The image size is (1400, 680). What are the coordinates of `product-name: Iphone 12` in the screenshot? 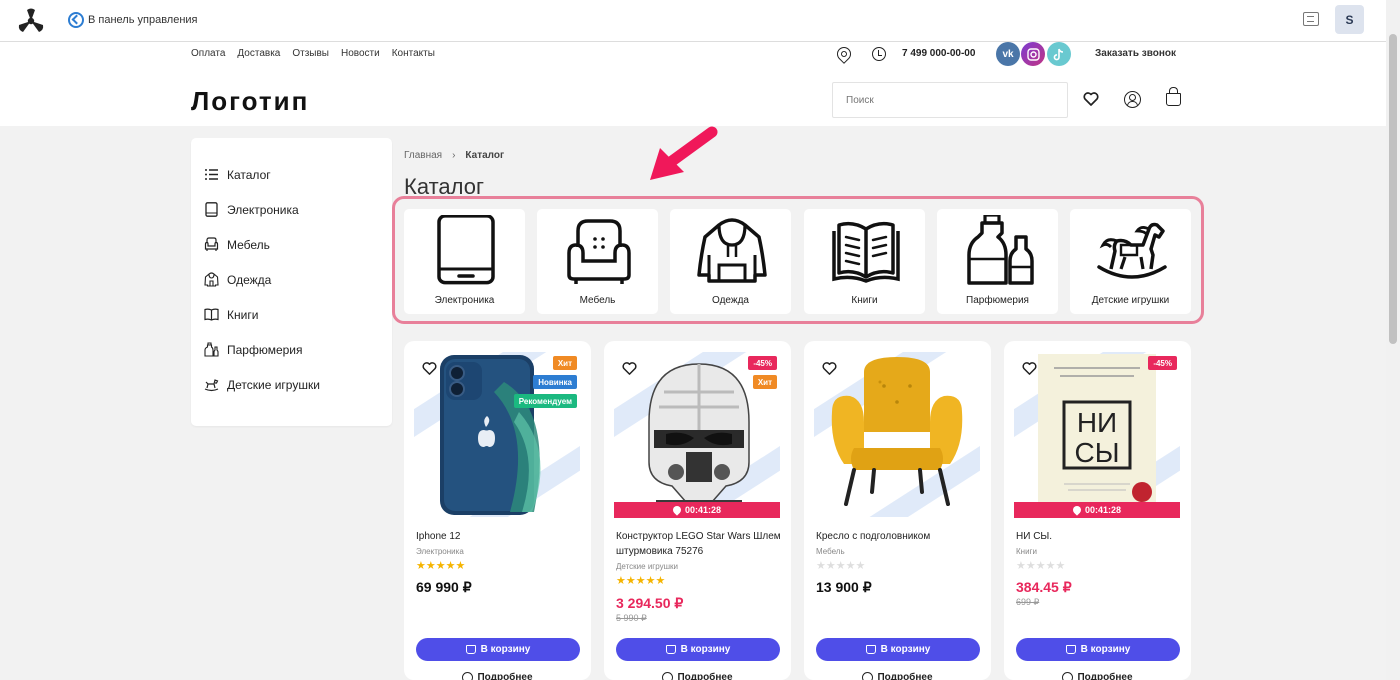 It's located at (498, 536).